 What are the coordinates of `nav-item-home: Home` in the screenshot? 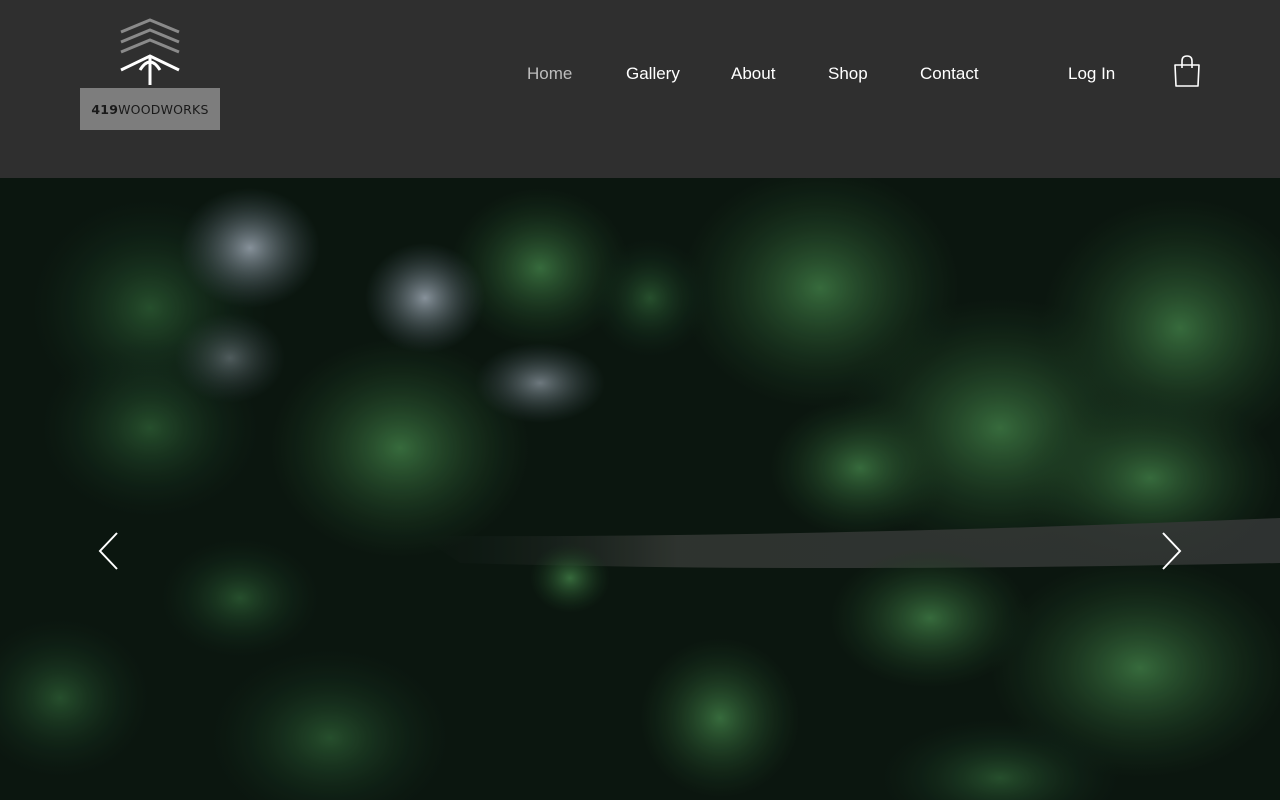 It's located at (549, 74).